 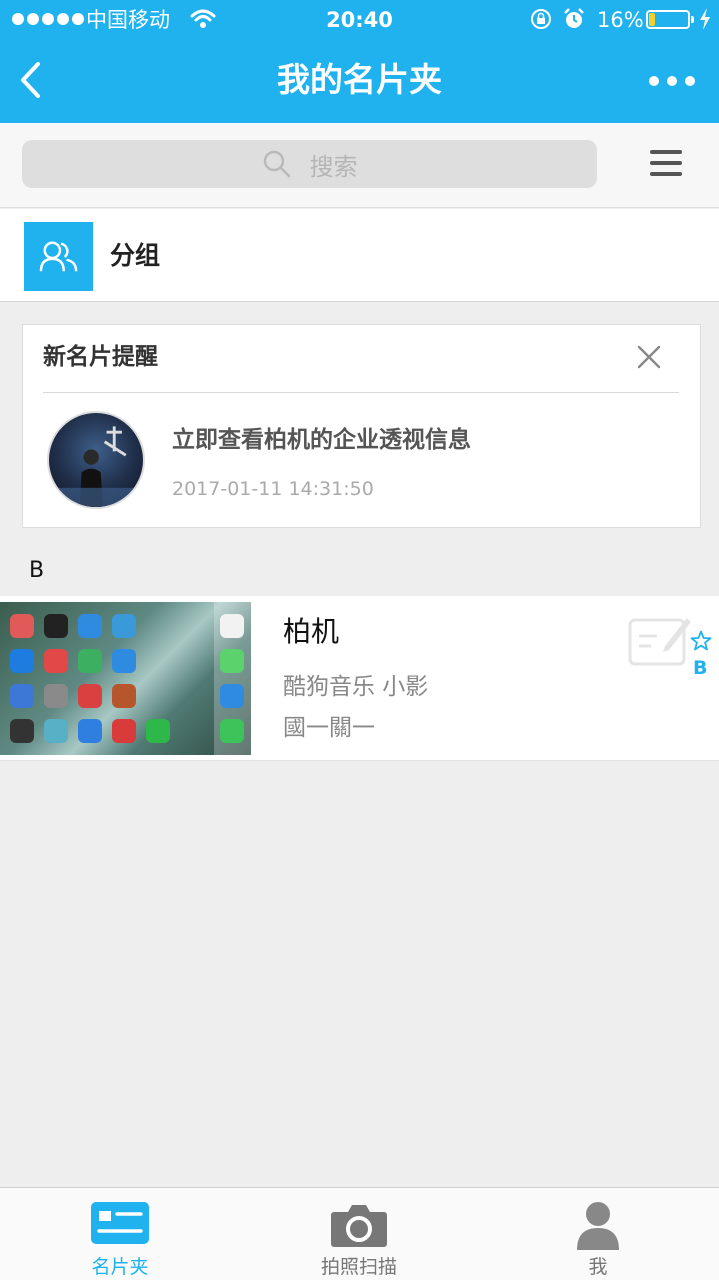 I want to click on search-bar-area: 搜索, so click(x=359, y=165).